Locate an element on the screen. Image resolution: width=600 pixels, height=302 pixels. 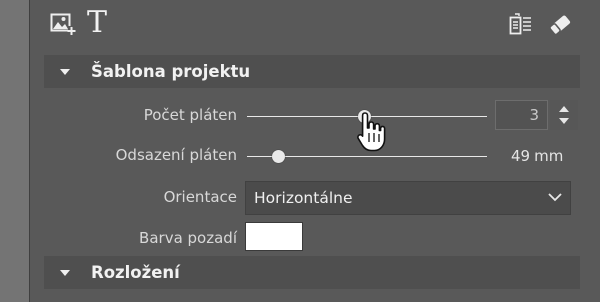
orientation-selected-value: Horizontálne is located at coordinates (303, 198).